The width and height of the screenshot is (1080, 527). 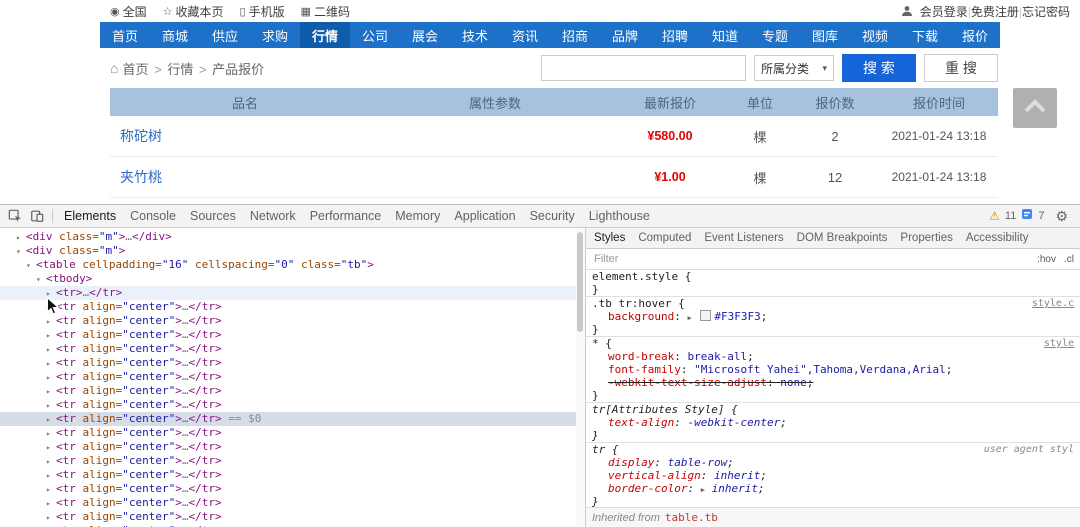 What do you see at coordinates (1061, 216) in the screenshot?
I see `settings-gear-icon: ⚙` at bounding box center [1061, 216].